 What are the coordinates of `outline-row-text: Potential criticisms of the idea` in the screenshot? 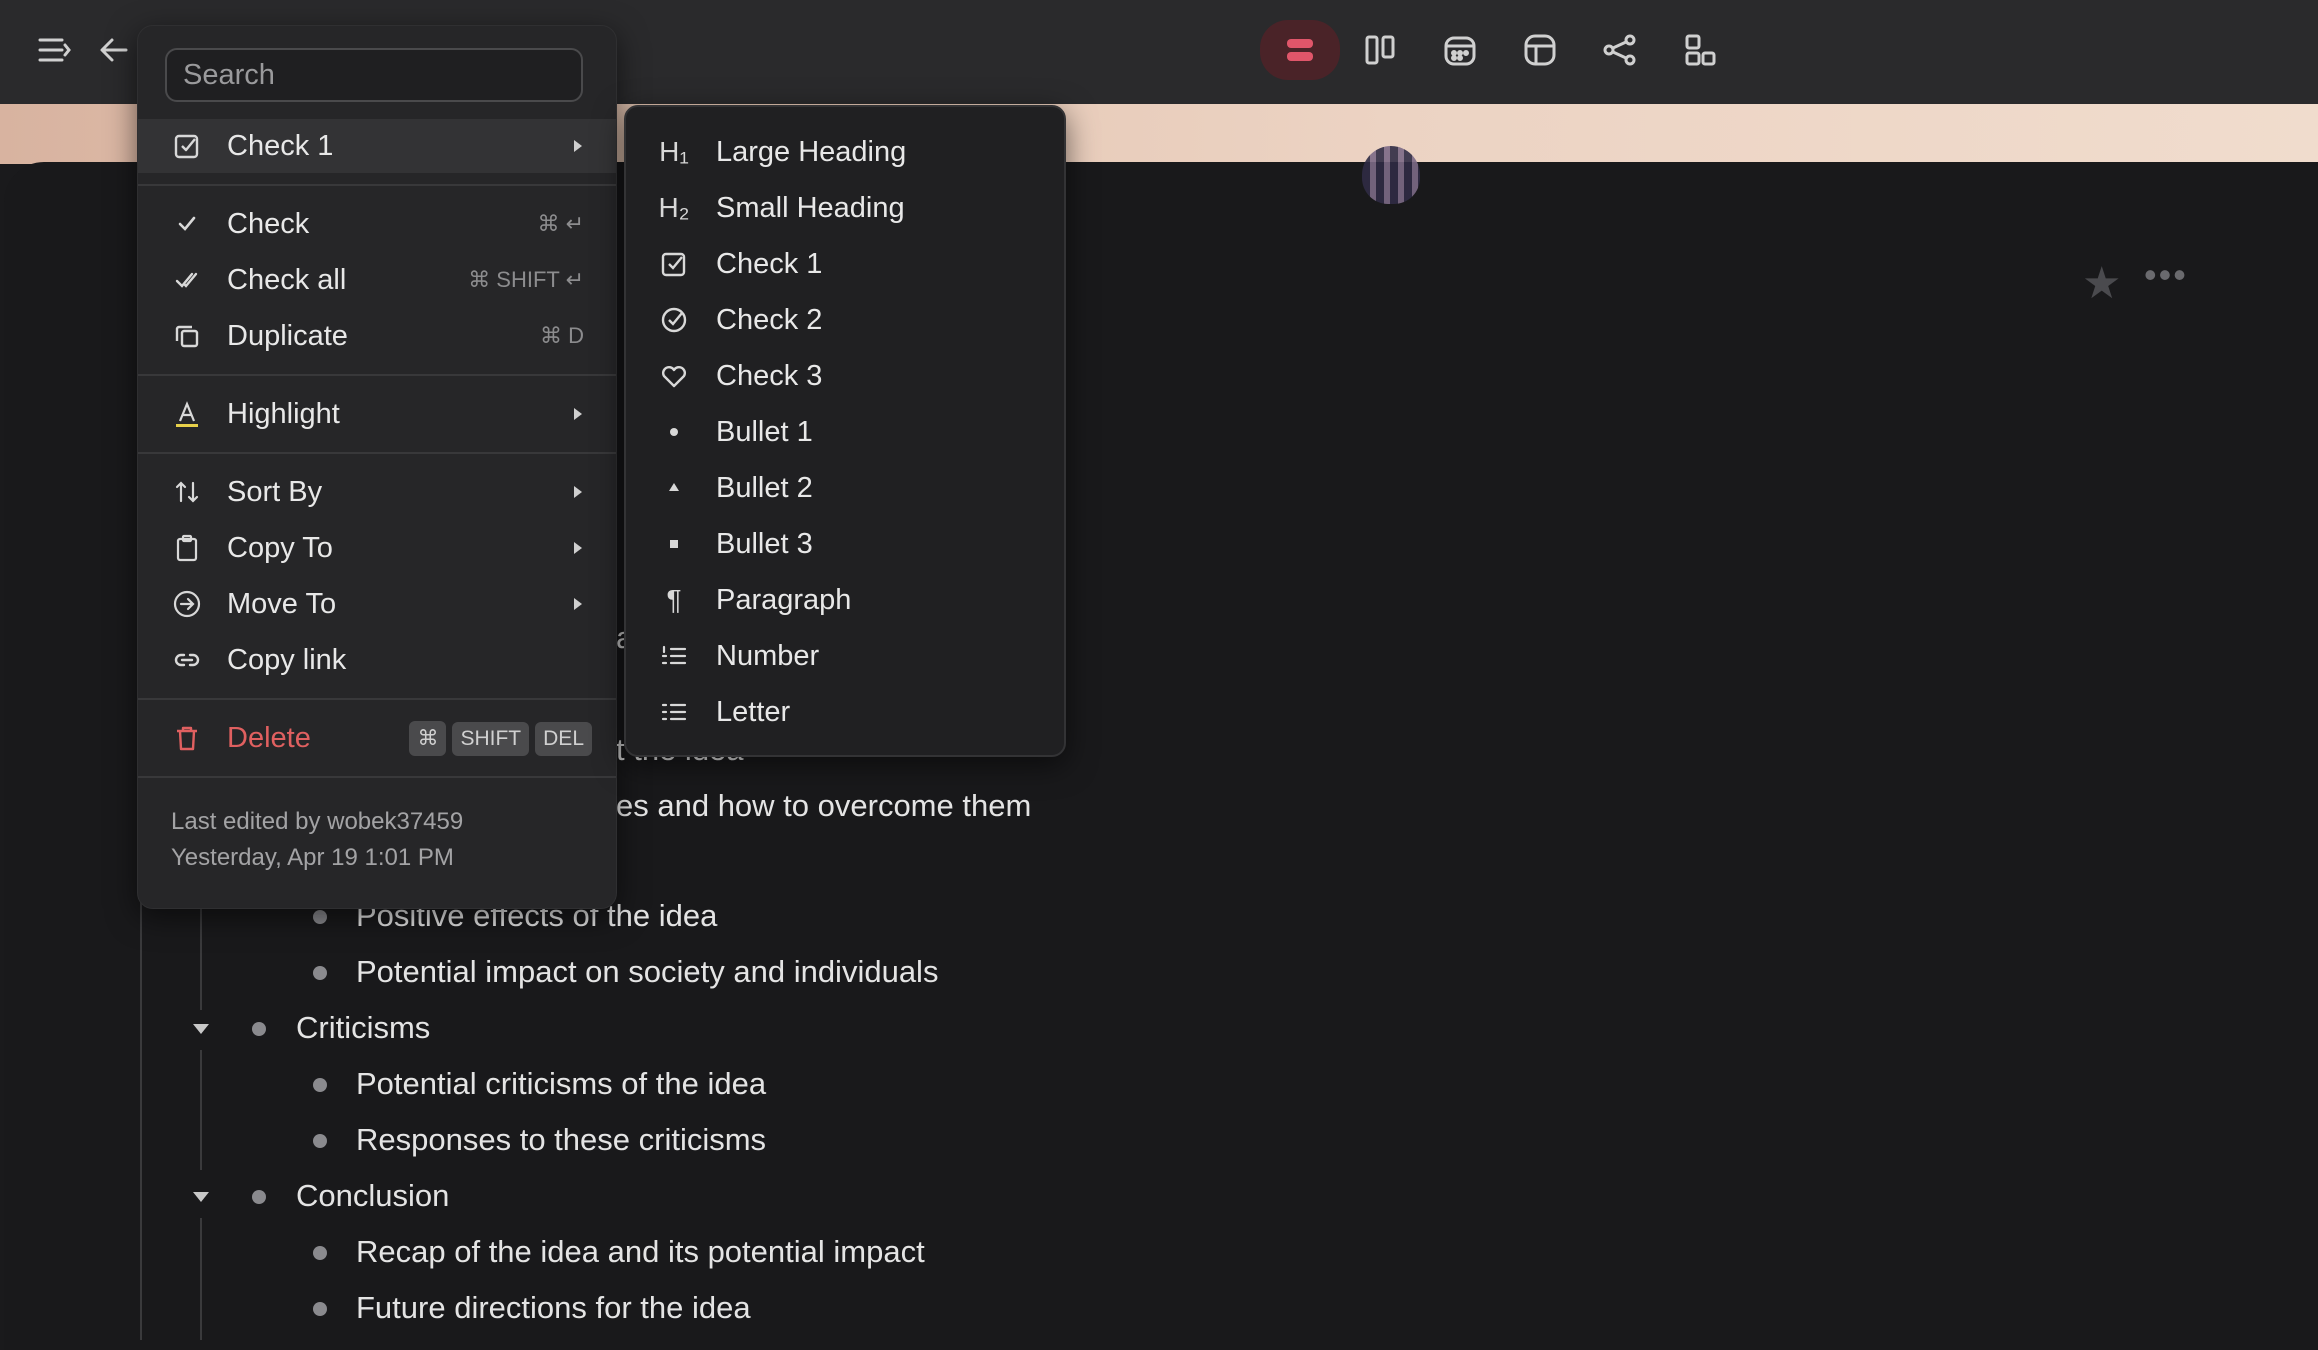 It's located at (561, 1084).